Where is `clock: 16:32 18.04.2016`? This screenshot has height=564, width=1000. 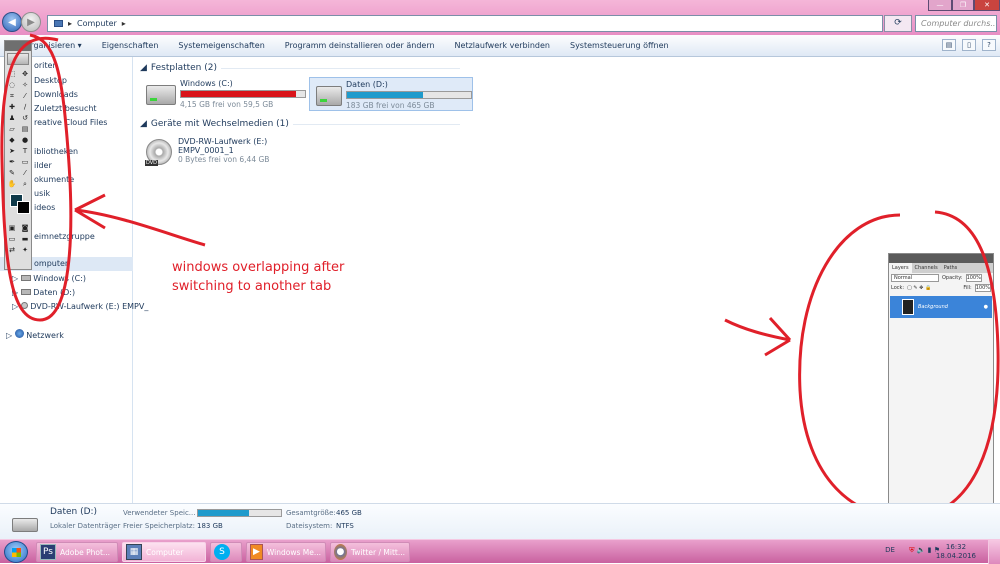
clock: 16:32 18.04.2016 is located at coordinates (956, 552).